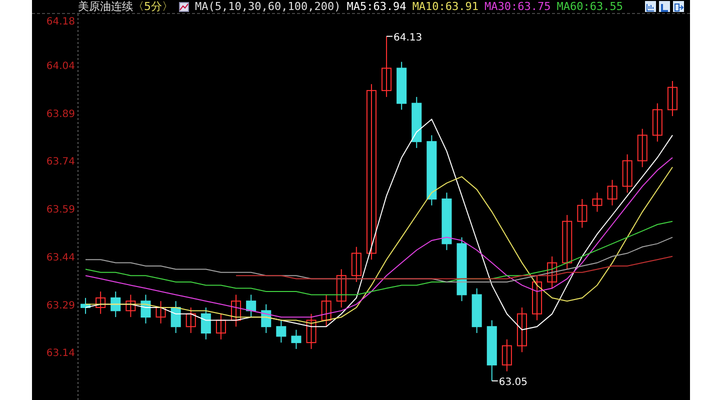  Describe the element at coordinates (60, 114) in the screenshot. I see `y-tick-label: 63.89` at that location.